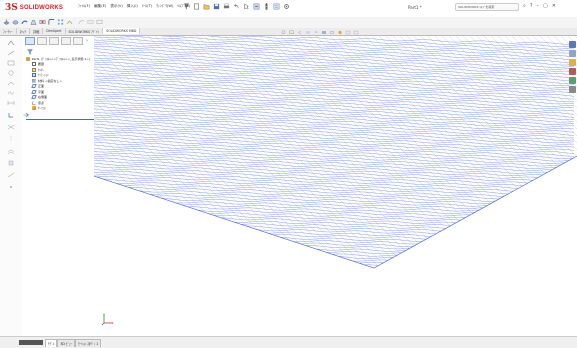 This screenshot has height=348, width=577. I want to click on traffic-light-icon, so click(266, 6).